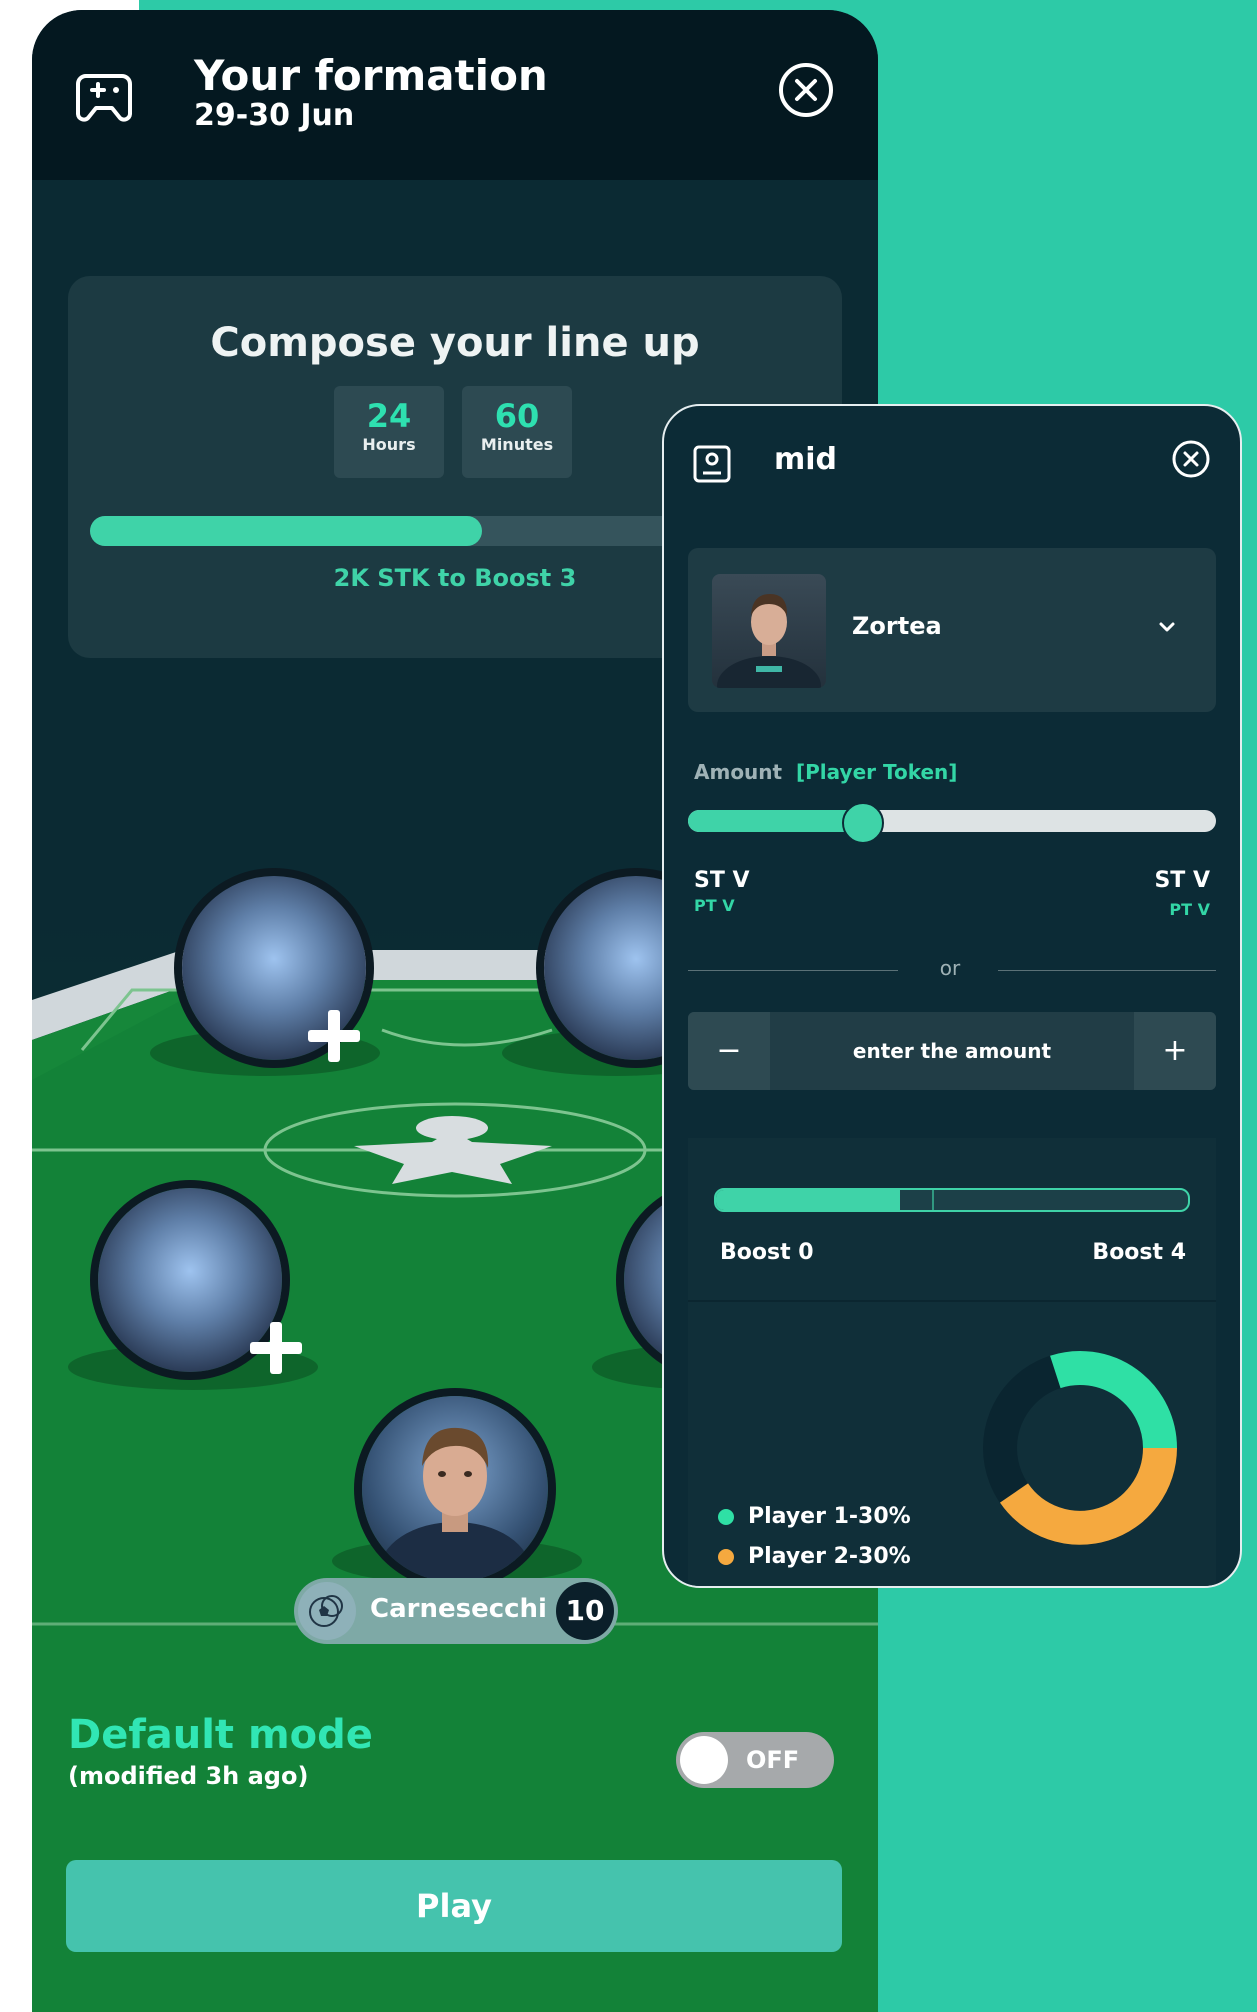 This screenshot has width=1257, height=2012. Describe the element at coordinates (806, 459) in the screenshot. I see `position-title: mid` at that location.